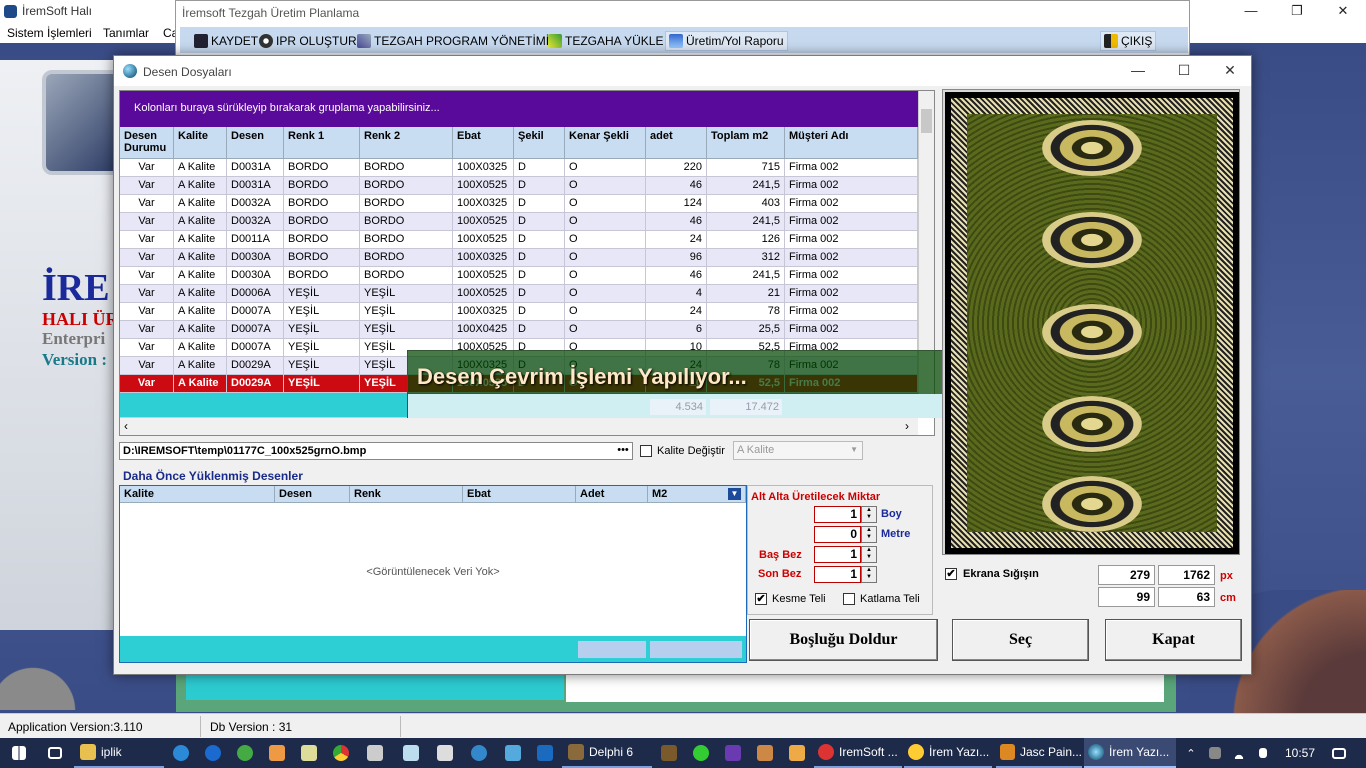  What do you see at coordinates (746, 143) in the screenshot?
I see `column-header: Toplam m2` at bounding box center [746, 143].